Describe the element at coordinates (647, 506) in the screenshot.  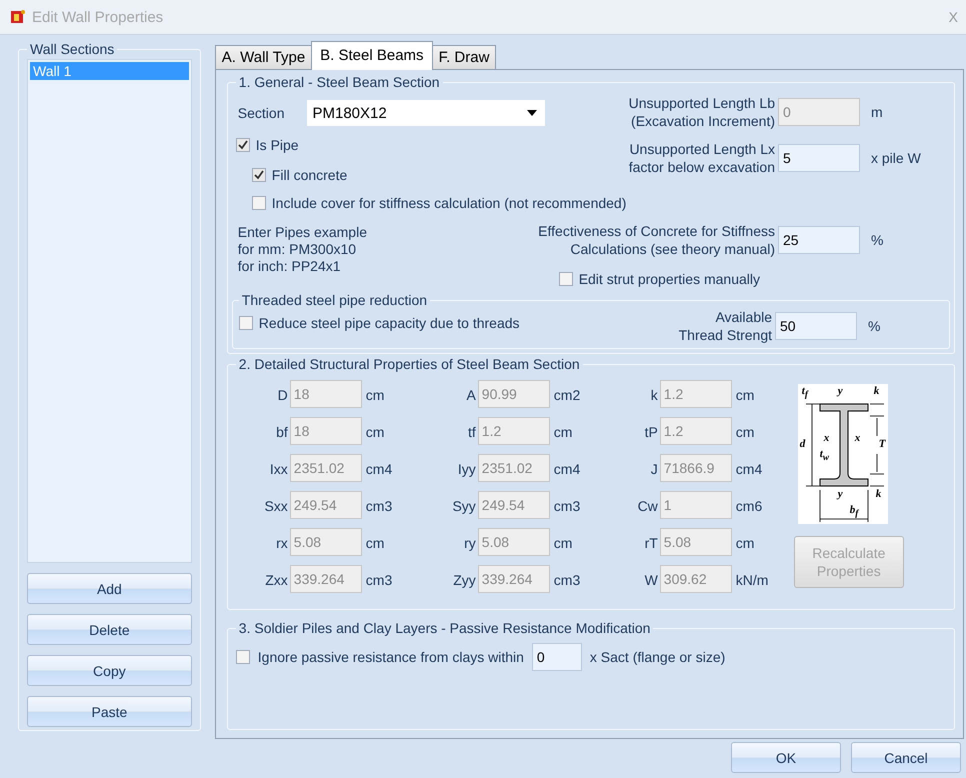
I see `field-label: Cw` at that location.